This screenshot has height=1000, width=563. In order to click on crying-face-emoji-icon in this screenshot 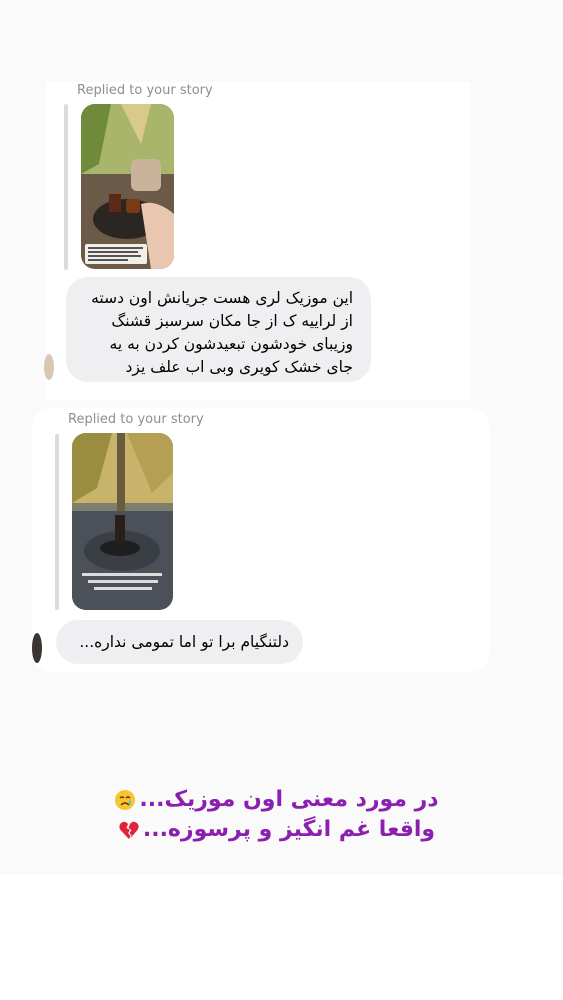, I will do `click(125, 800)`.